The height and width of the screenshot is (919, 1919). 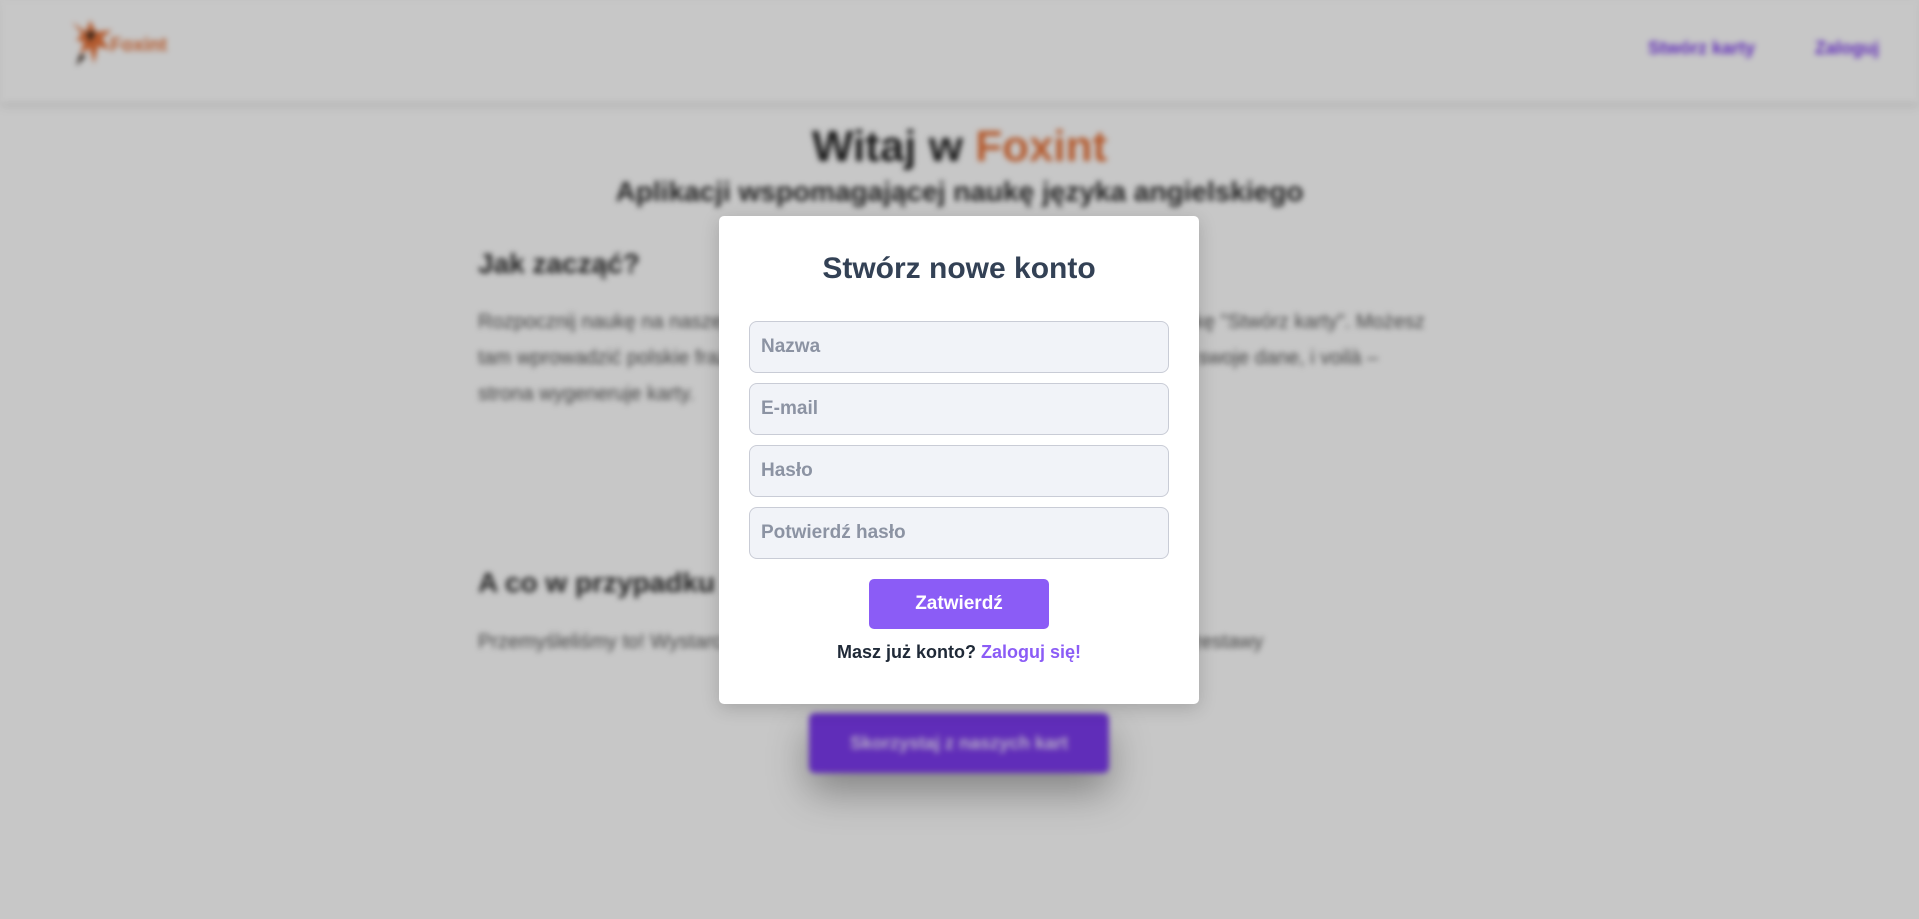 I want to click on name-input, so click(x=959, y=347).